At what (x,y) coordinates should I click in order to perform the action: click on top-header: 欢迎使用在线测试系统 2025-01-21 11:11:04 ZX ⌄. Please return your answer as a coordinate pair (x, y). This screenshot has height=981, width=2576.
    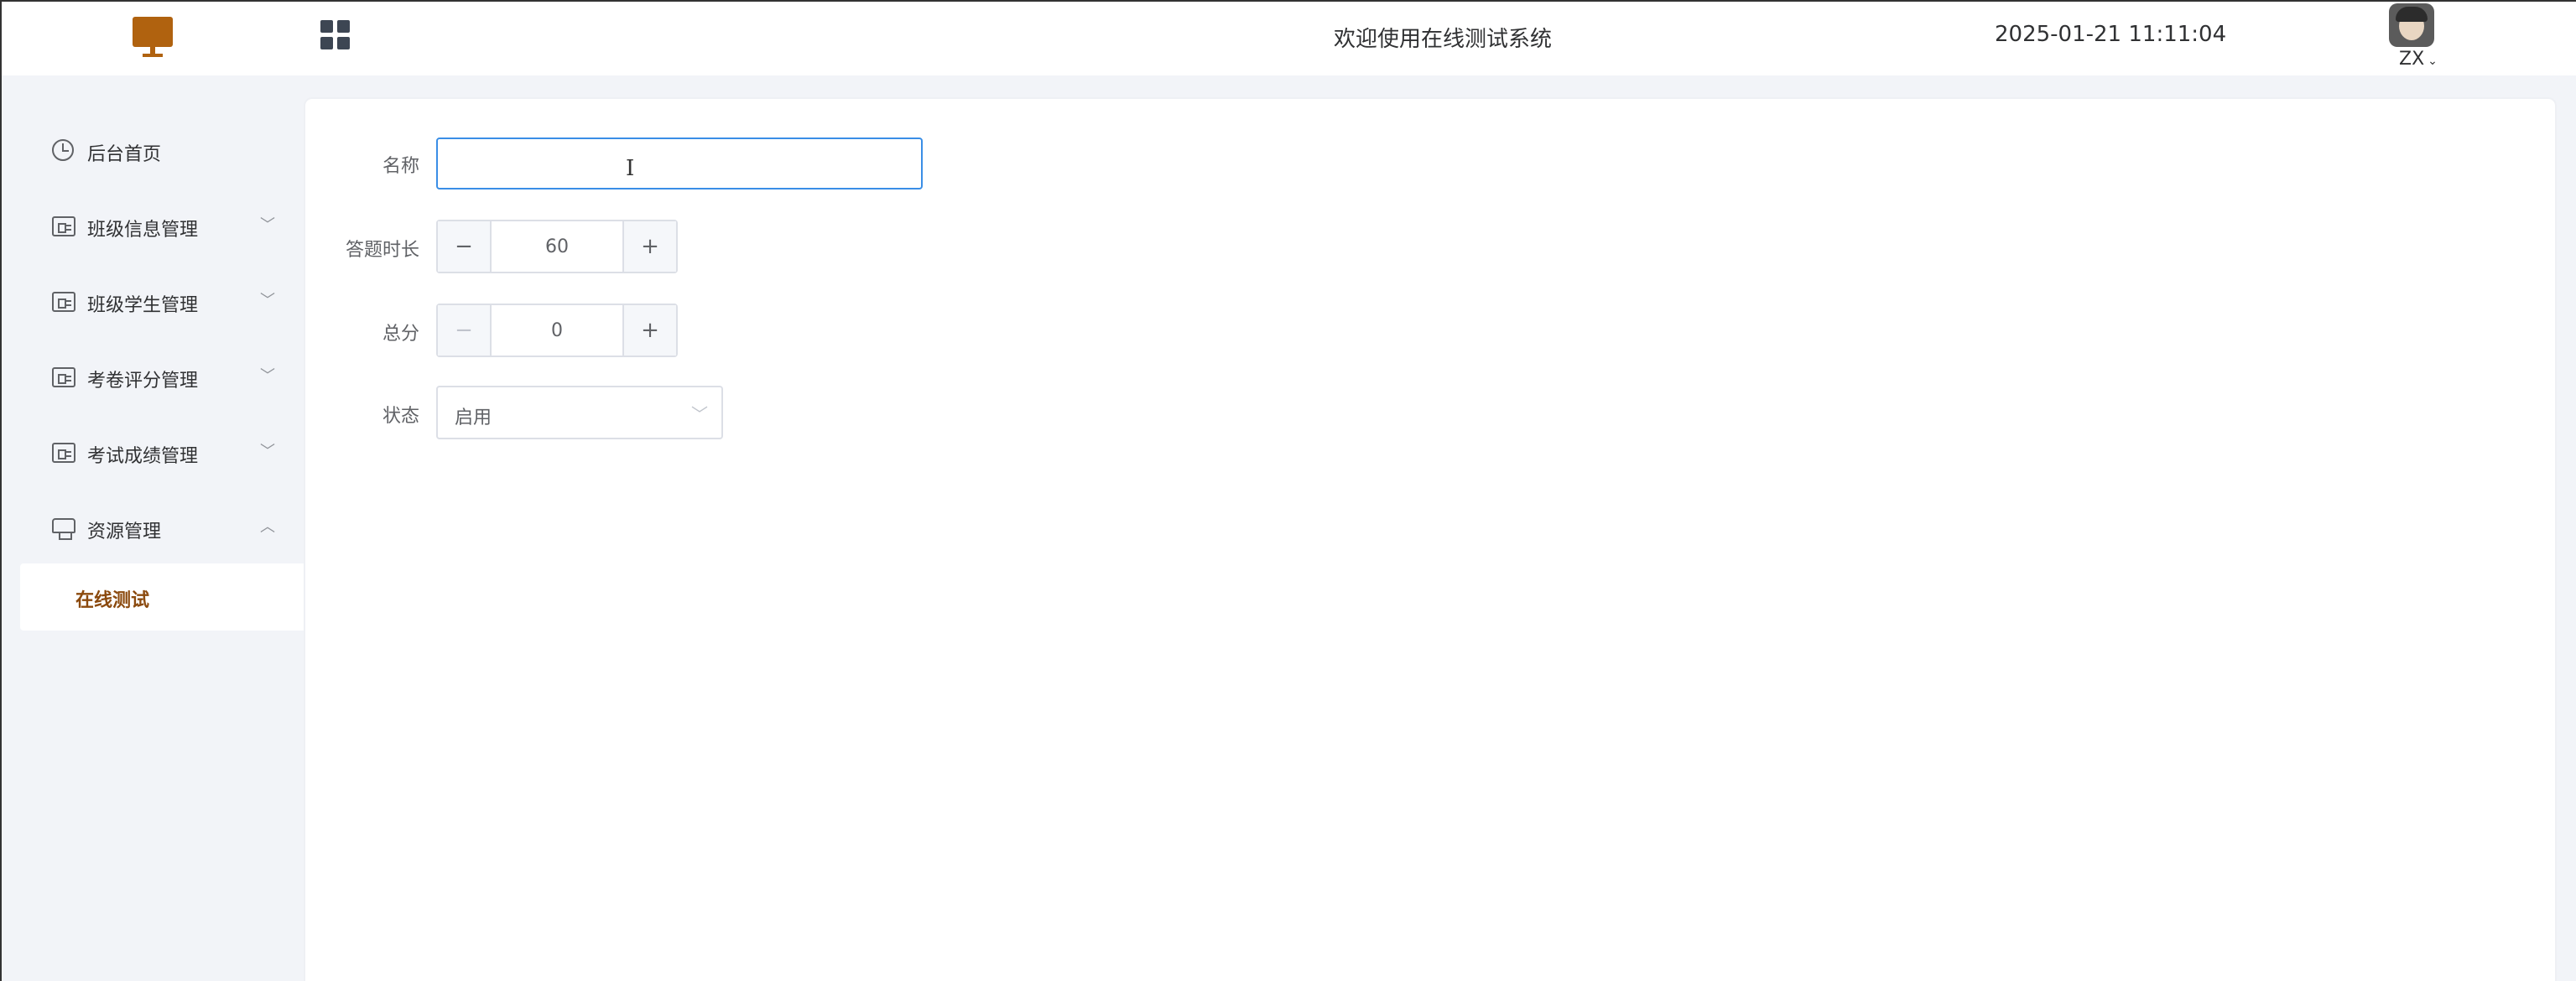
    Looking at the image, I should click on (1288, 37).